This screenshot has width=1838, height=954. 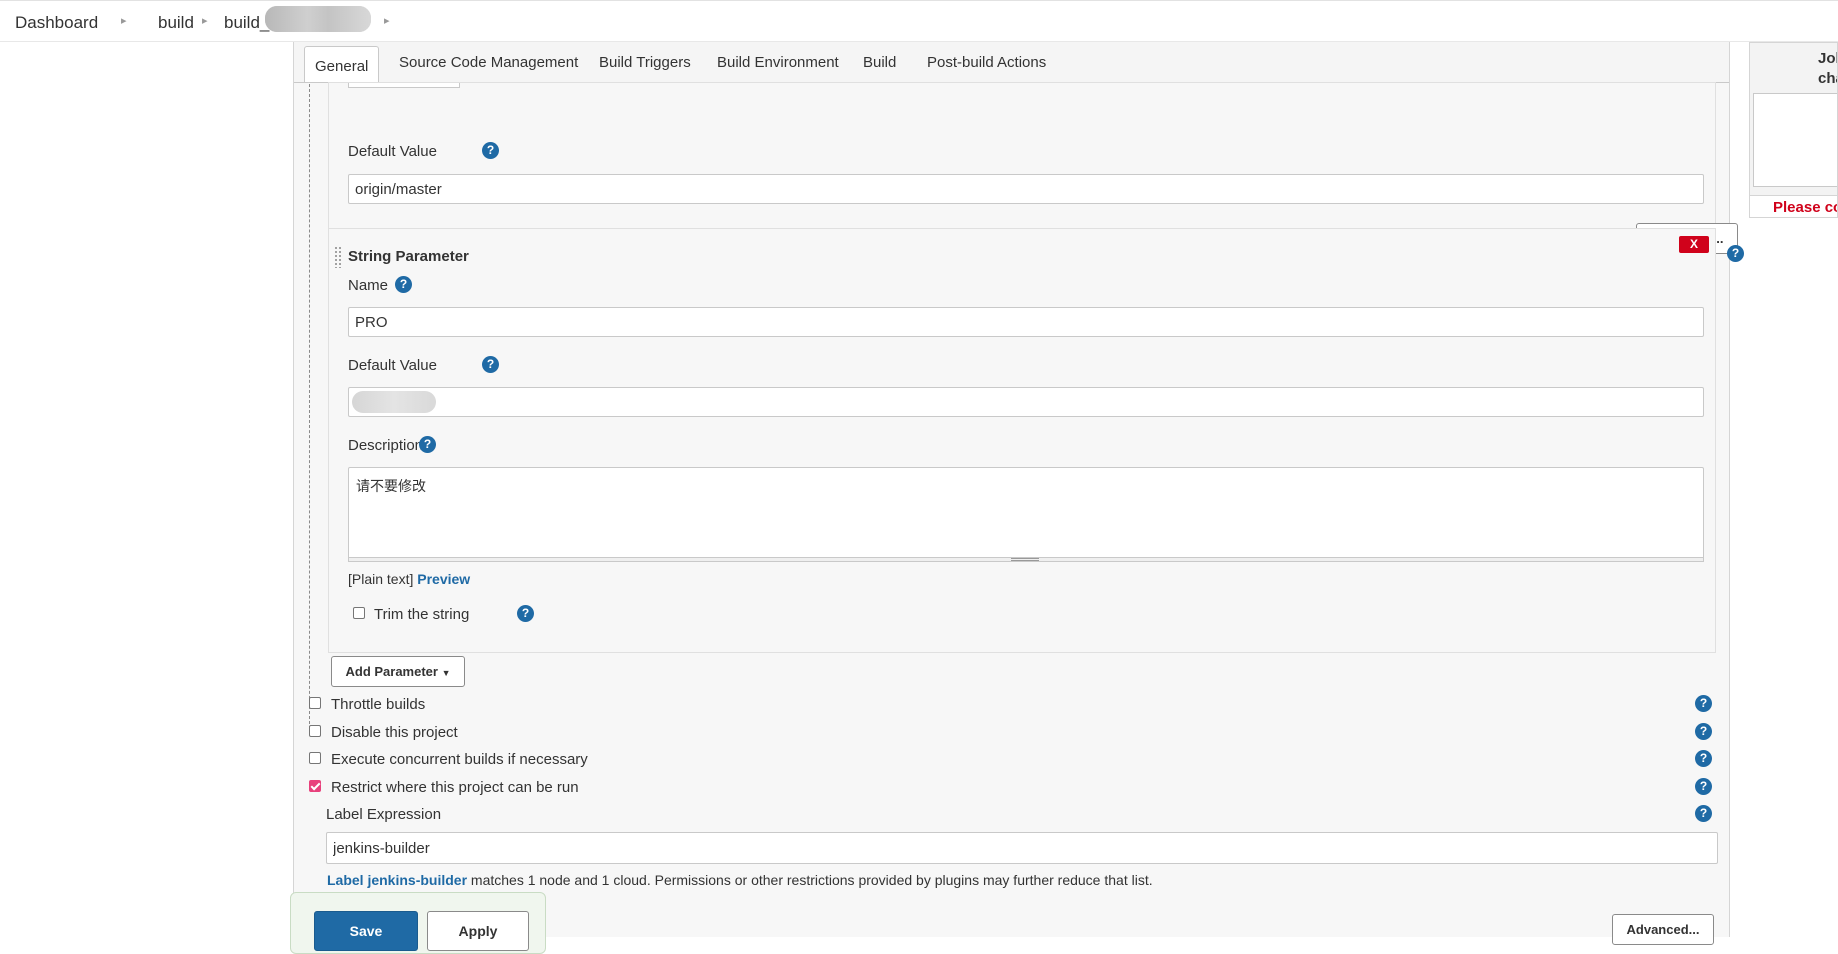 What do you see at coordinates (315, 758) in the screenshot?
I see `concurrent-builds-checkbox` at bounding box center [315, 758].